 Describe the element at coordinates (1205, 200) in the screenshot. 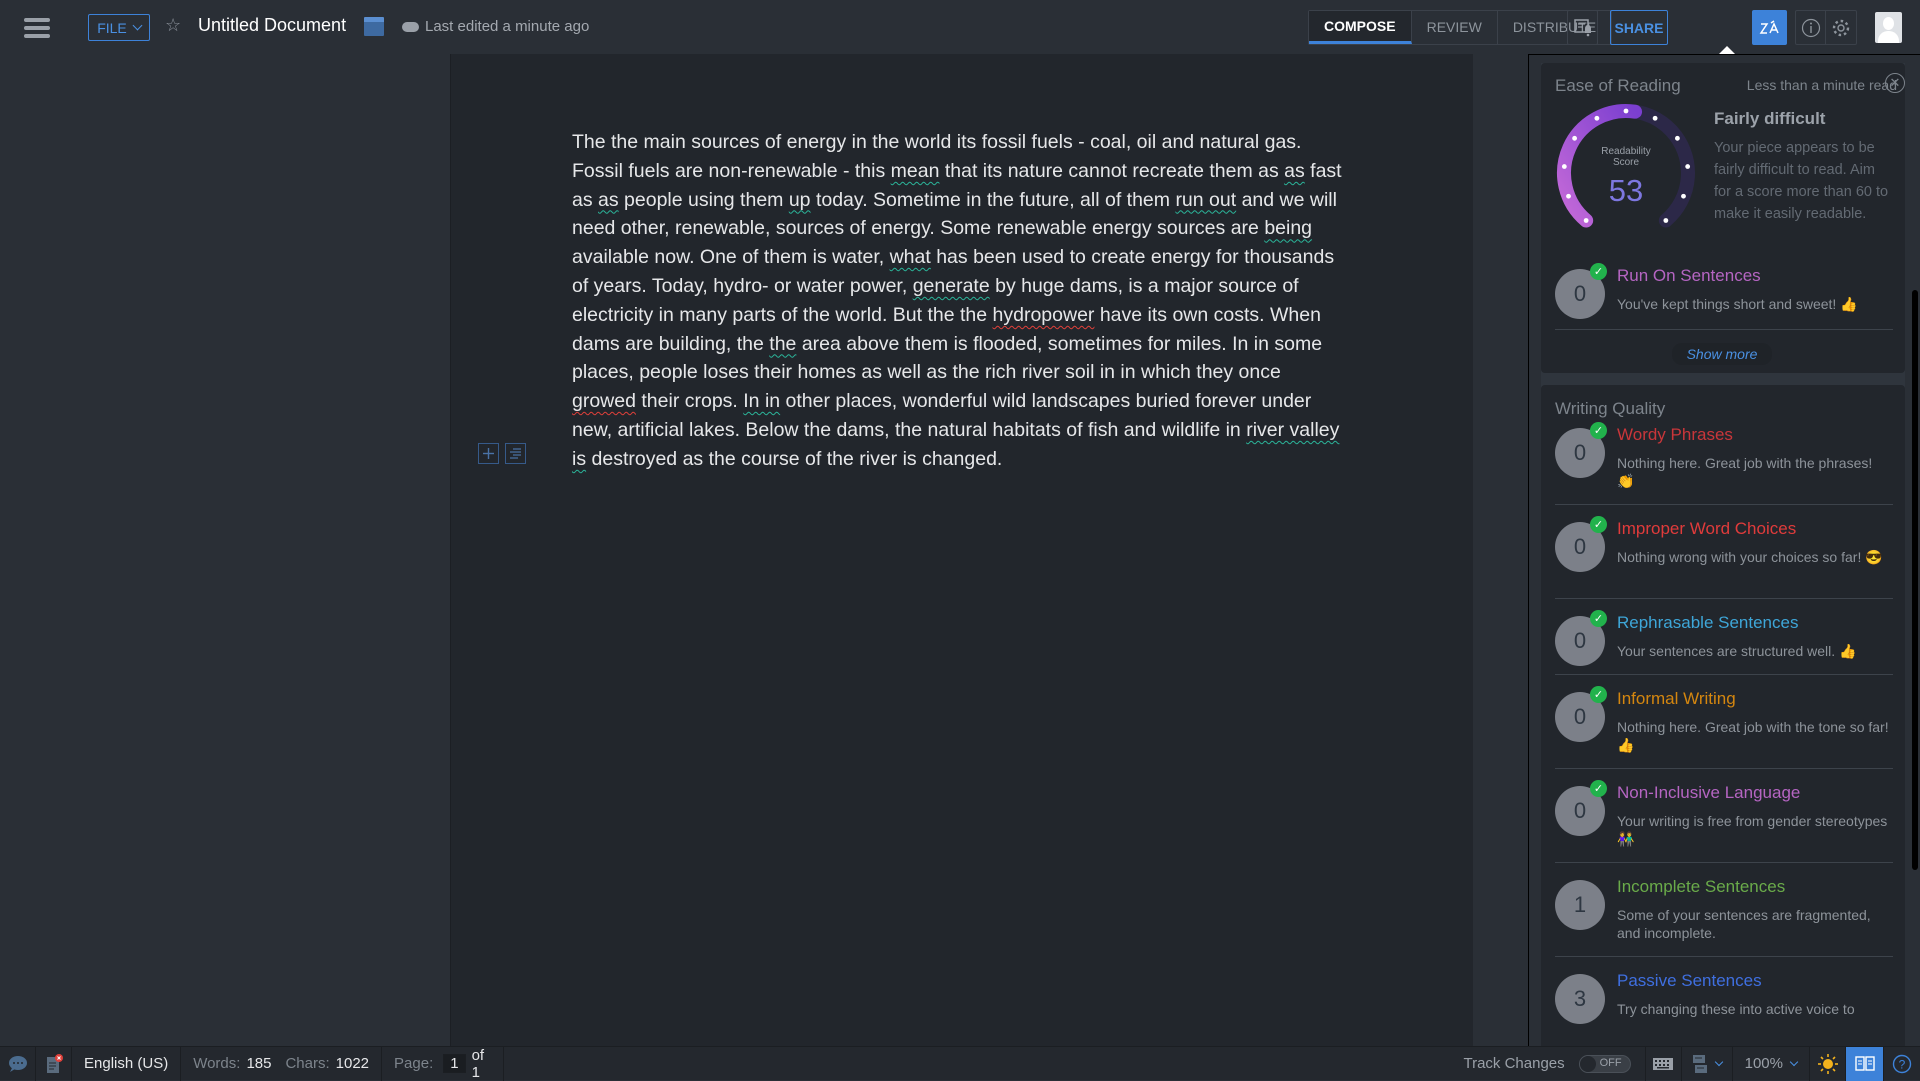

I see `grammar-suggestion: run out` at that location.